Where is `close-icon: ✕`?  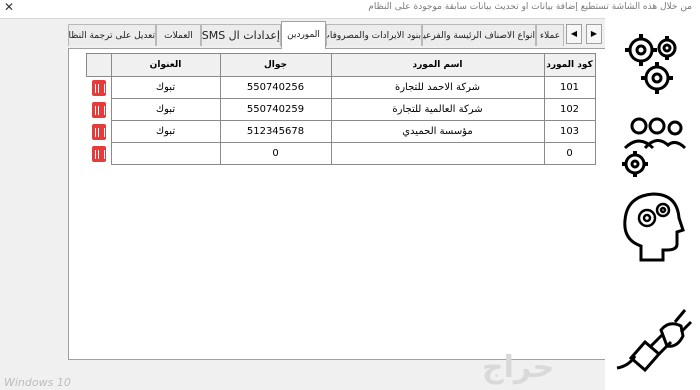
close-icon: ✕ is located at coordinates (9, 7).